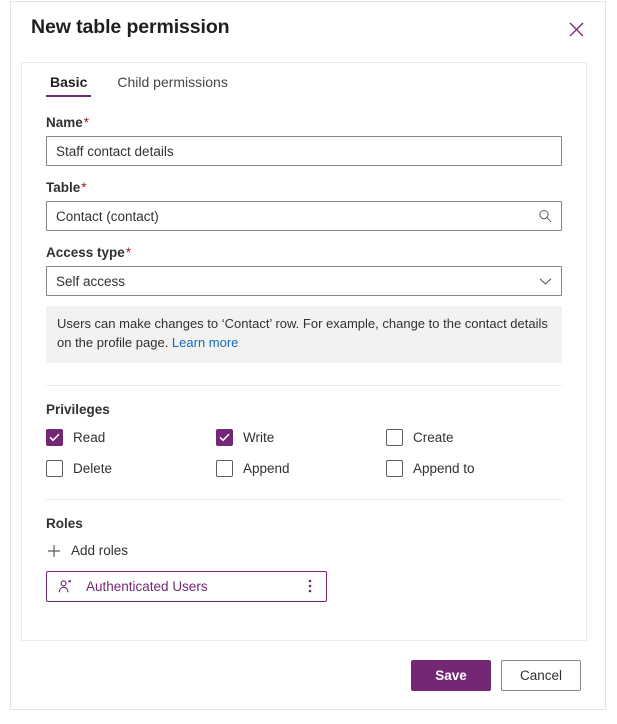 The width and height of the screenshot is (617, 724). I want to click on tab-list: Basic Child permissions, so click(304, 80).